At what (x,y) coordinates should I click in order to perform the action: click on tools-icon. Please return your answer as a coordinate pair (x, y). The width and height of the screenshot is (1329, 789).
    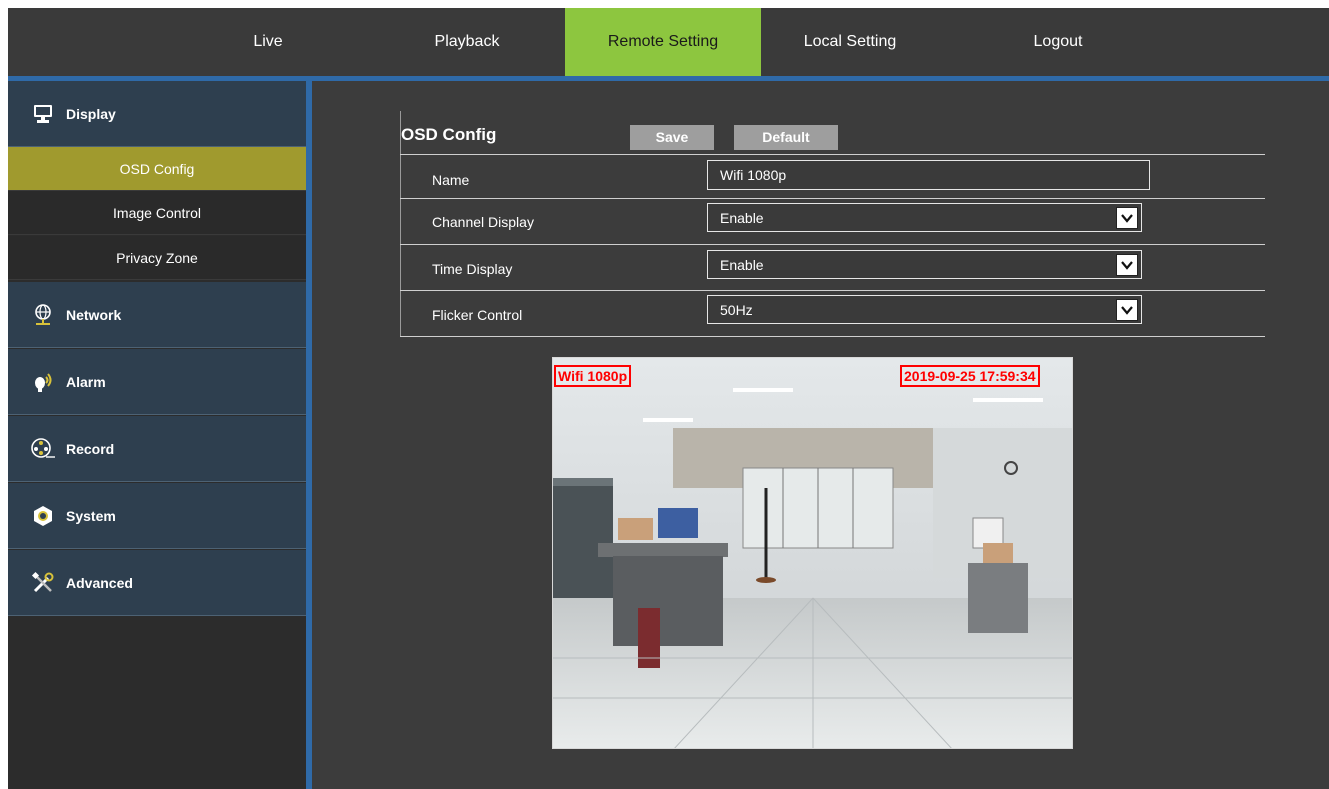
    Looking at the image, I should click on (43, 583).